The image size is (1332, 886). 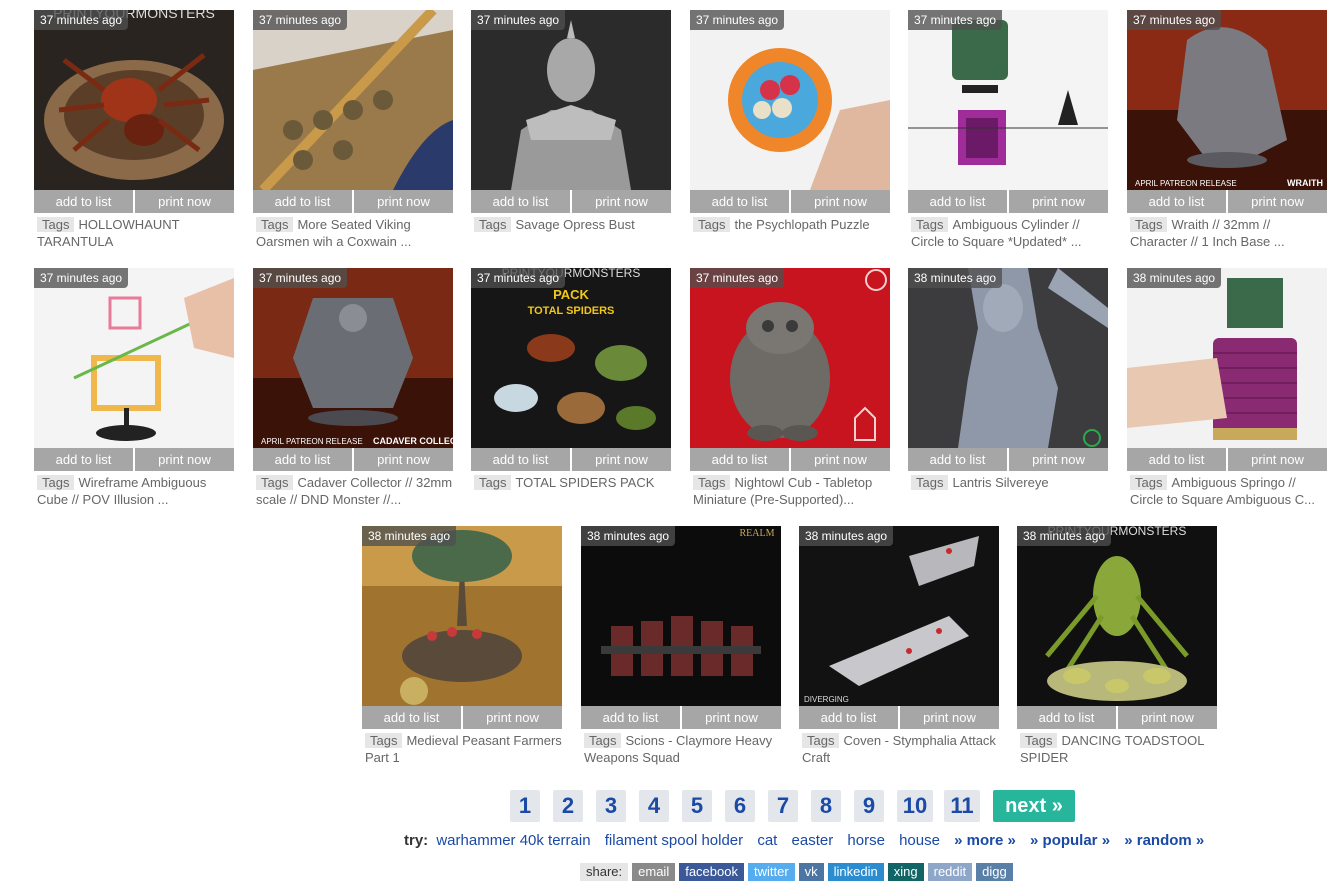 I want to click on model-thumbnail: REALM 38 minutes ago, so click(x=681, y=616).